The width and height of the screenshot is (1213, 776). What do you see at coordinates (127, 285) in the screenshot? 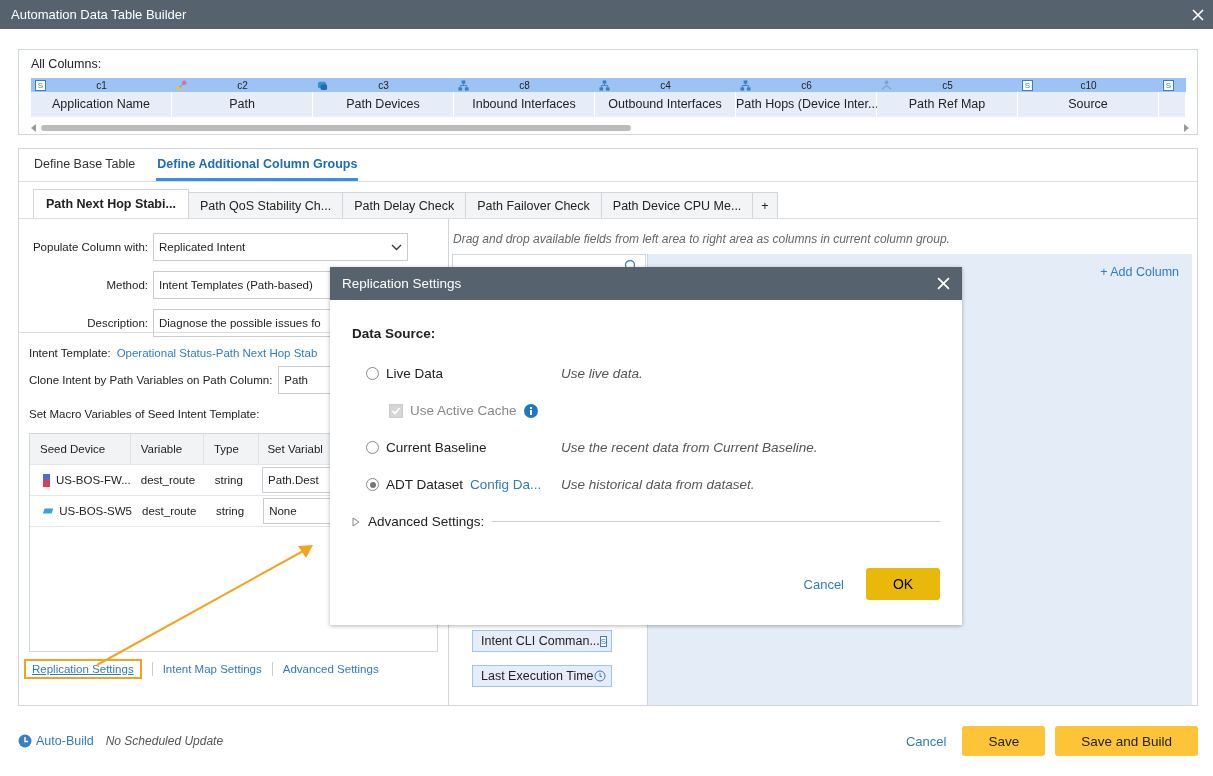
I see `field-label: Method:` at bounding box center [127, 285].